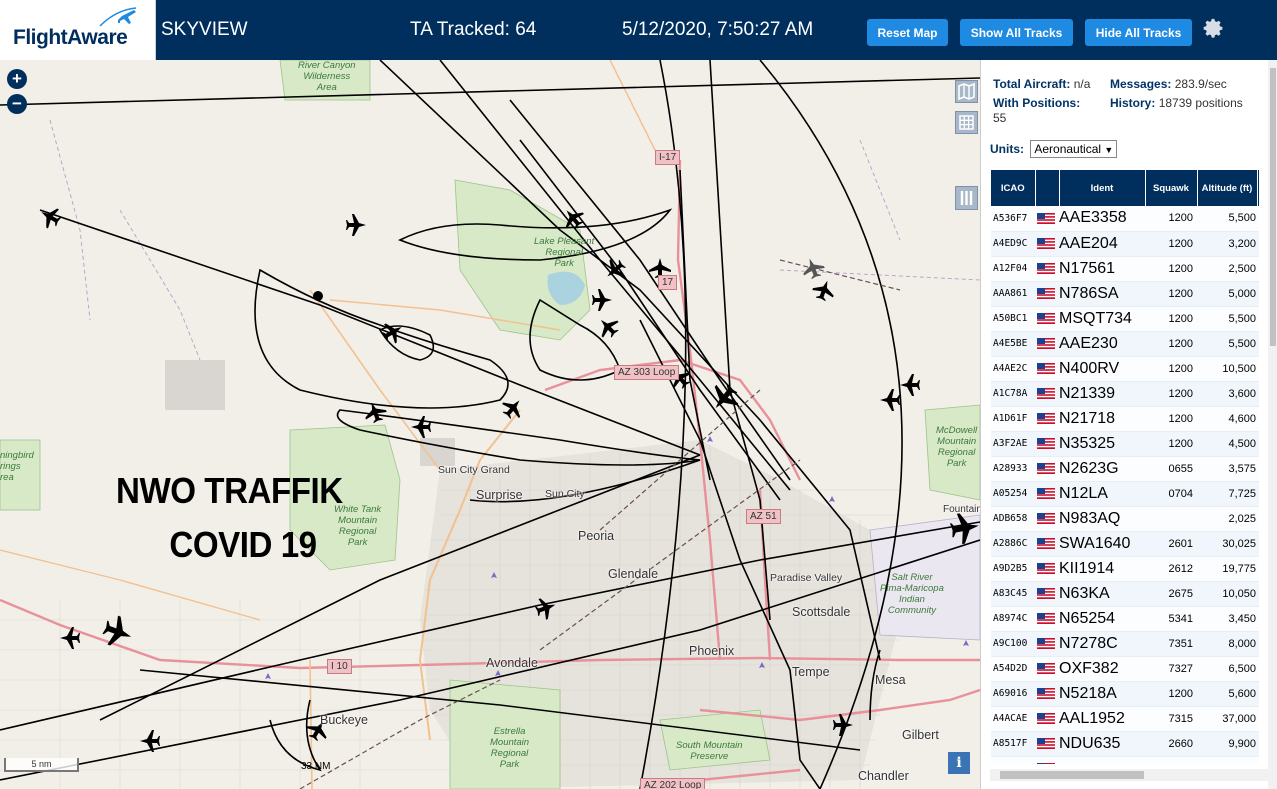 This screenshot has width=1277, height=789. Describe the element at coordinates (1125, 569) in the screenshot. I see `table-row: A9D2B5 KII1914261219,775▲` at that location.